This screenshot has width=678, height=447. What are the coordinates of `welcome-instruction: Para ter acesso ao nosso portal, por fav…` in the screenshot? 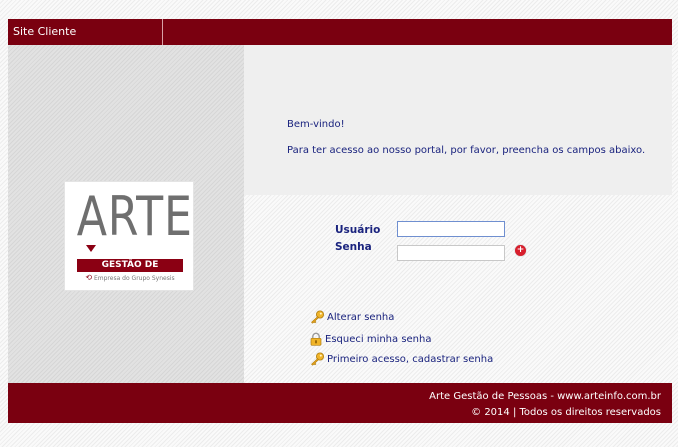 It's located at (466, 150).